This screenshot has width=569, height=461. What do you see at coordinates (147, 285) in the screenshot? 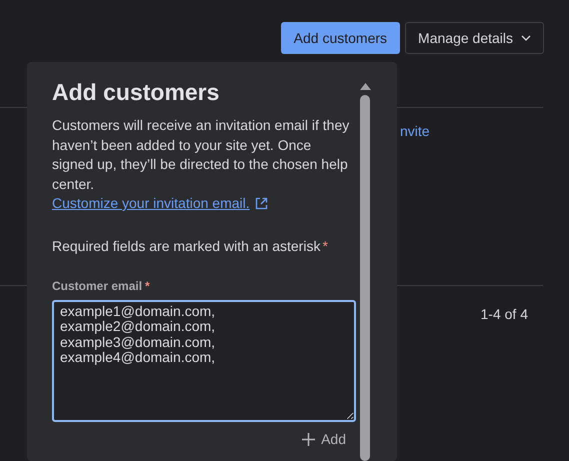
I see `required-asterisk: *` at bounding box center [147, 285].